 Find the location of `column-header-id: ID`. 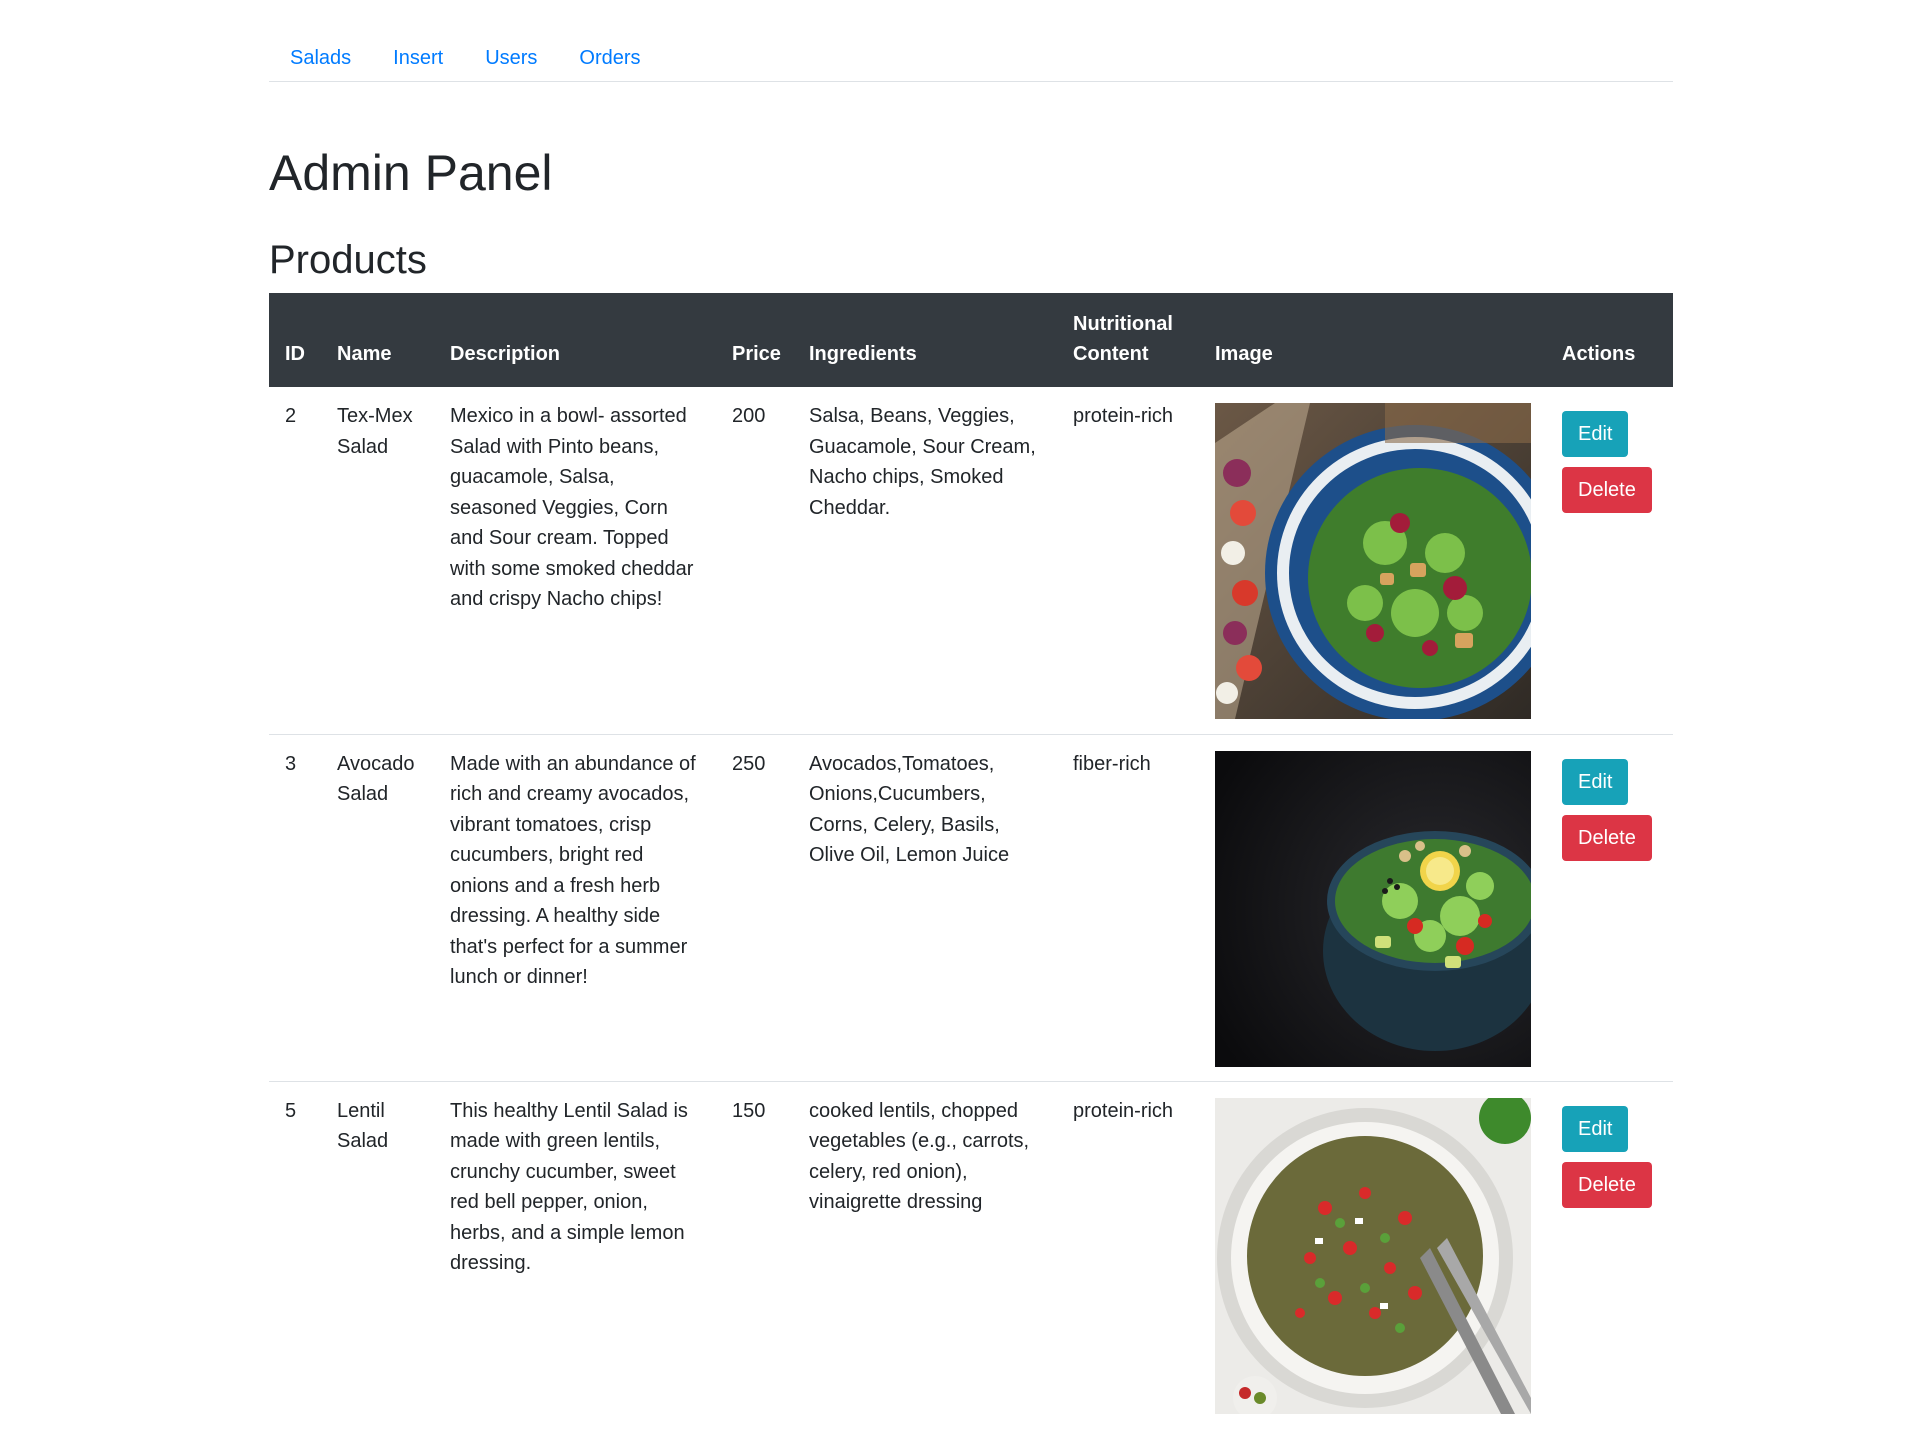

column-header-id: ID is located at coordinates (295, 340).